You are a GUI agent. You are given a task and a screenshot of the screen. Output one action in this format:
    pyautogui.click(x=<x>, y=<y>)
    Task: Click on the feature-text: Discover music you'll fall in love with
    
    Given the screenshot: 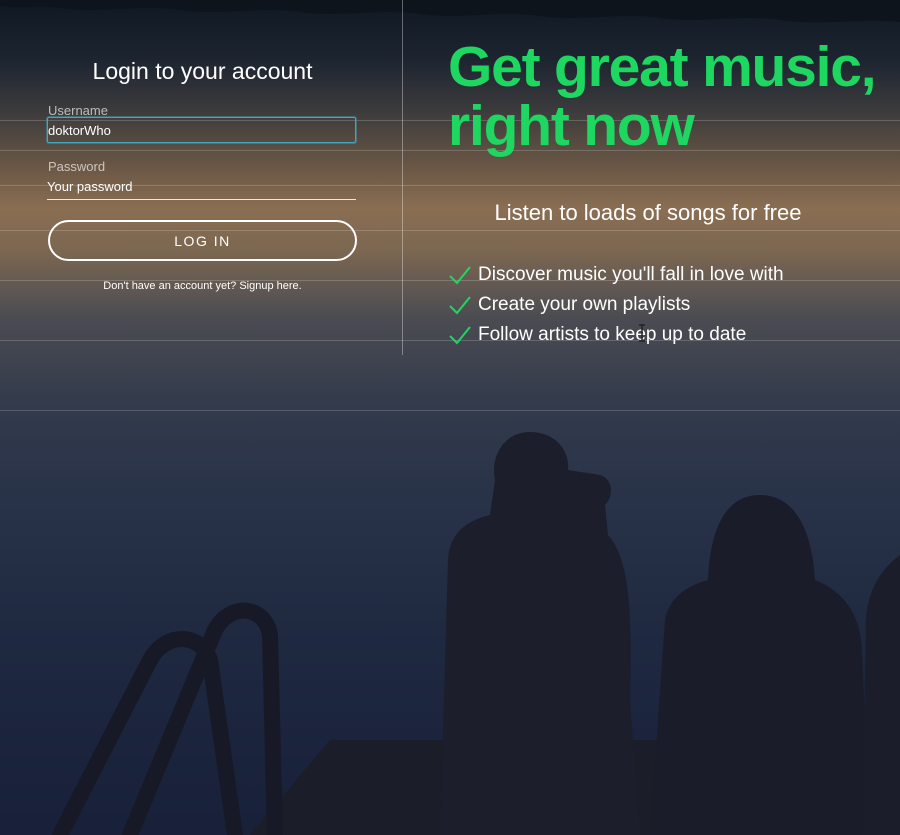 What is the action you would take?
    pyautogui.click(x=631, y=274)
    